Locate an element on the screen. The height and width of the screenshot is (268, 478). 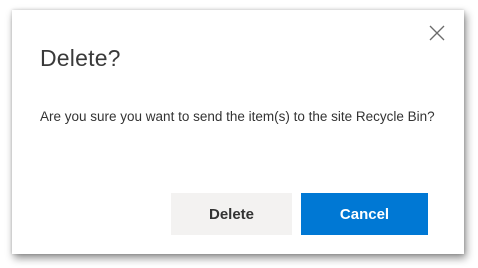
close-button is located at coordinates (437, 33).